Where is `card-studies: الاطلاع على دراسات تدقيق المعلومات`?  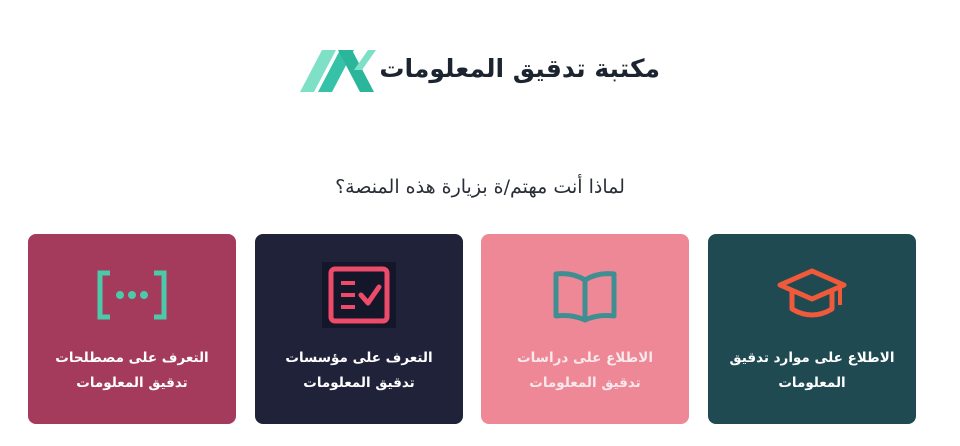
card-studies: الاطلاع على دراسات تدقيق المعلومات is located at coordinates (585, 329).